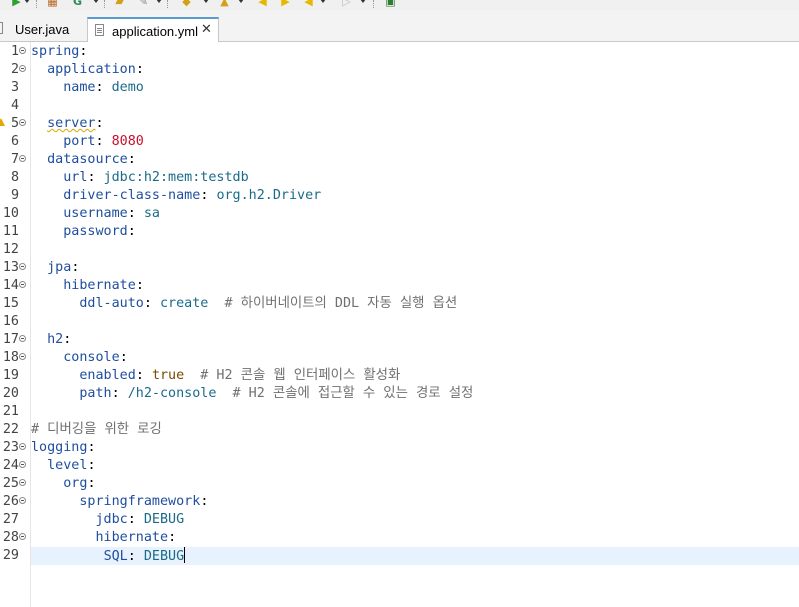 Image resolution: width=799 pixels, height=607 pixels. What do you see at coordinates (399, 250) in the screenshot?
I see `code-line: 12` at bounding box center [399, 250].